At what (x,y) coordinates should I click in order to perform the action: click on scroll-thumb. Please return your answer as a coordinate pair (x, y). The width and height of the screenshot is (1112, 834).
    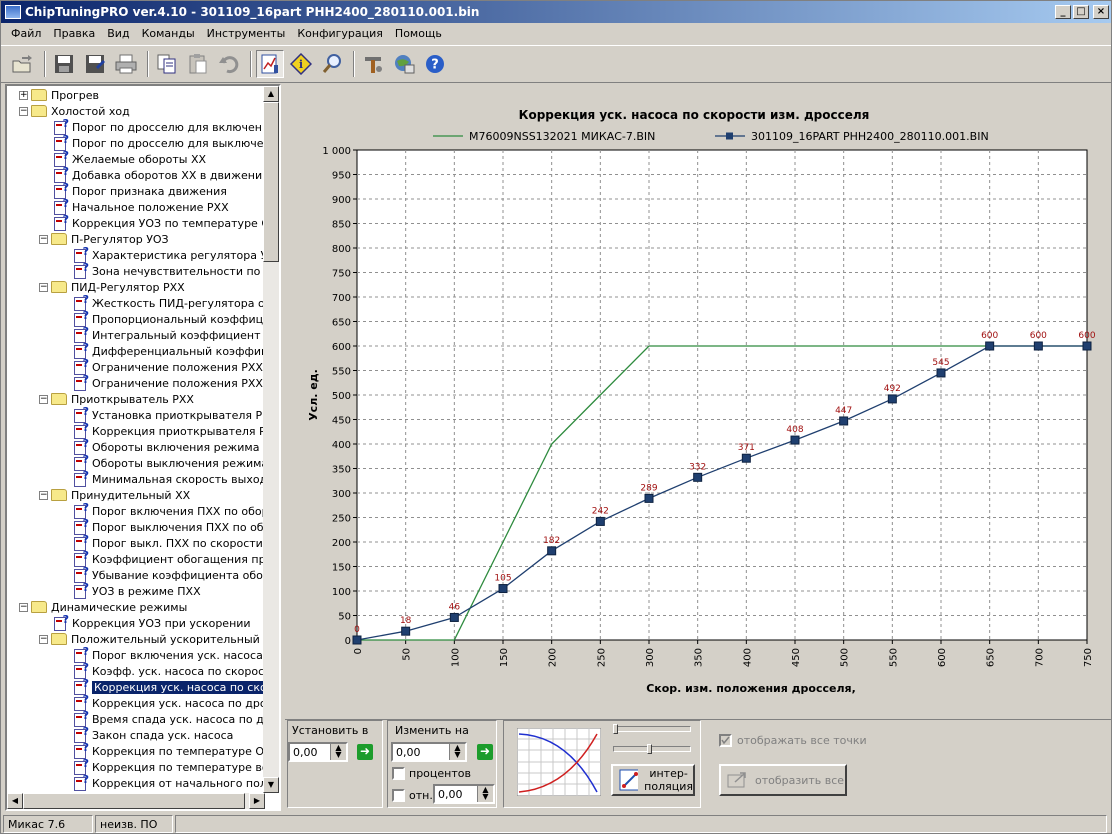
    Looking at the image, I should click on (271, 182).